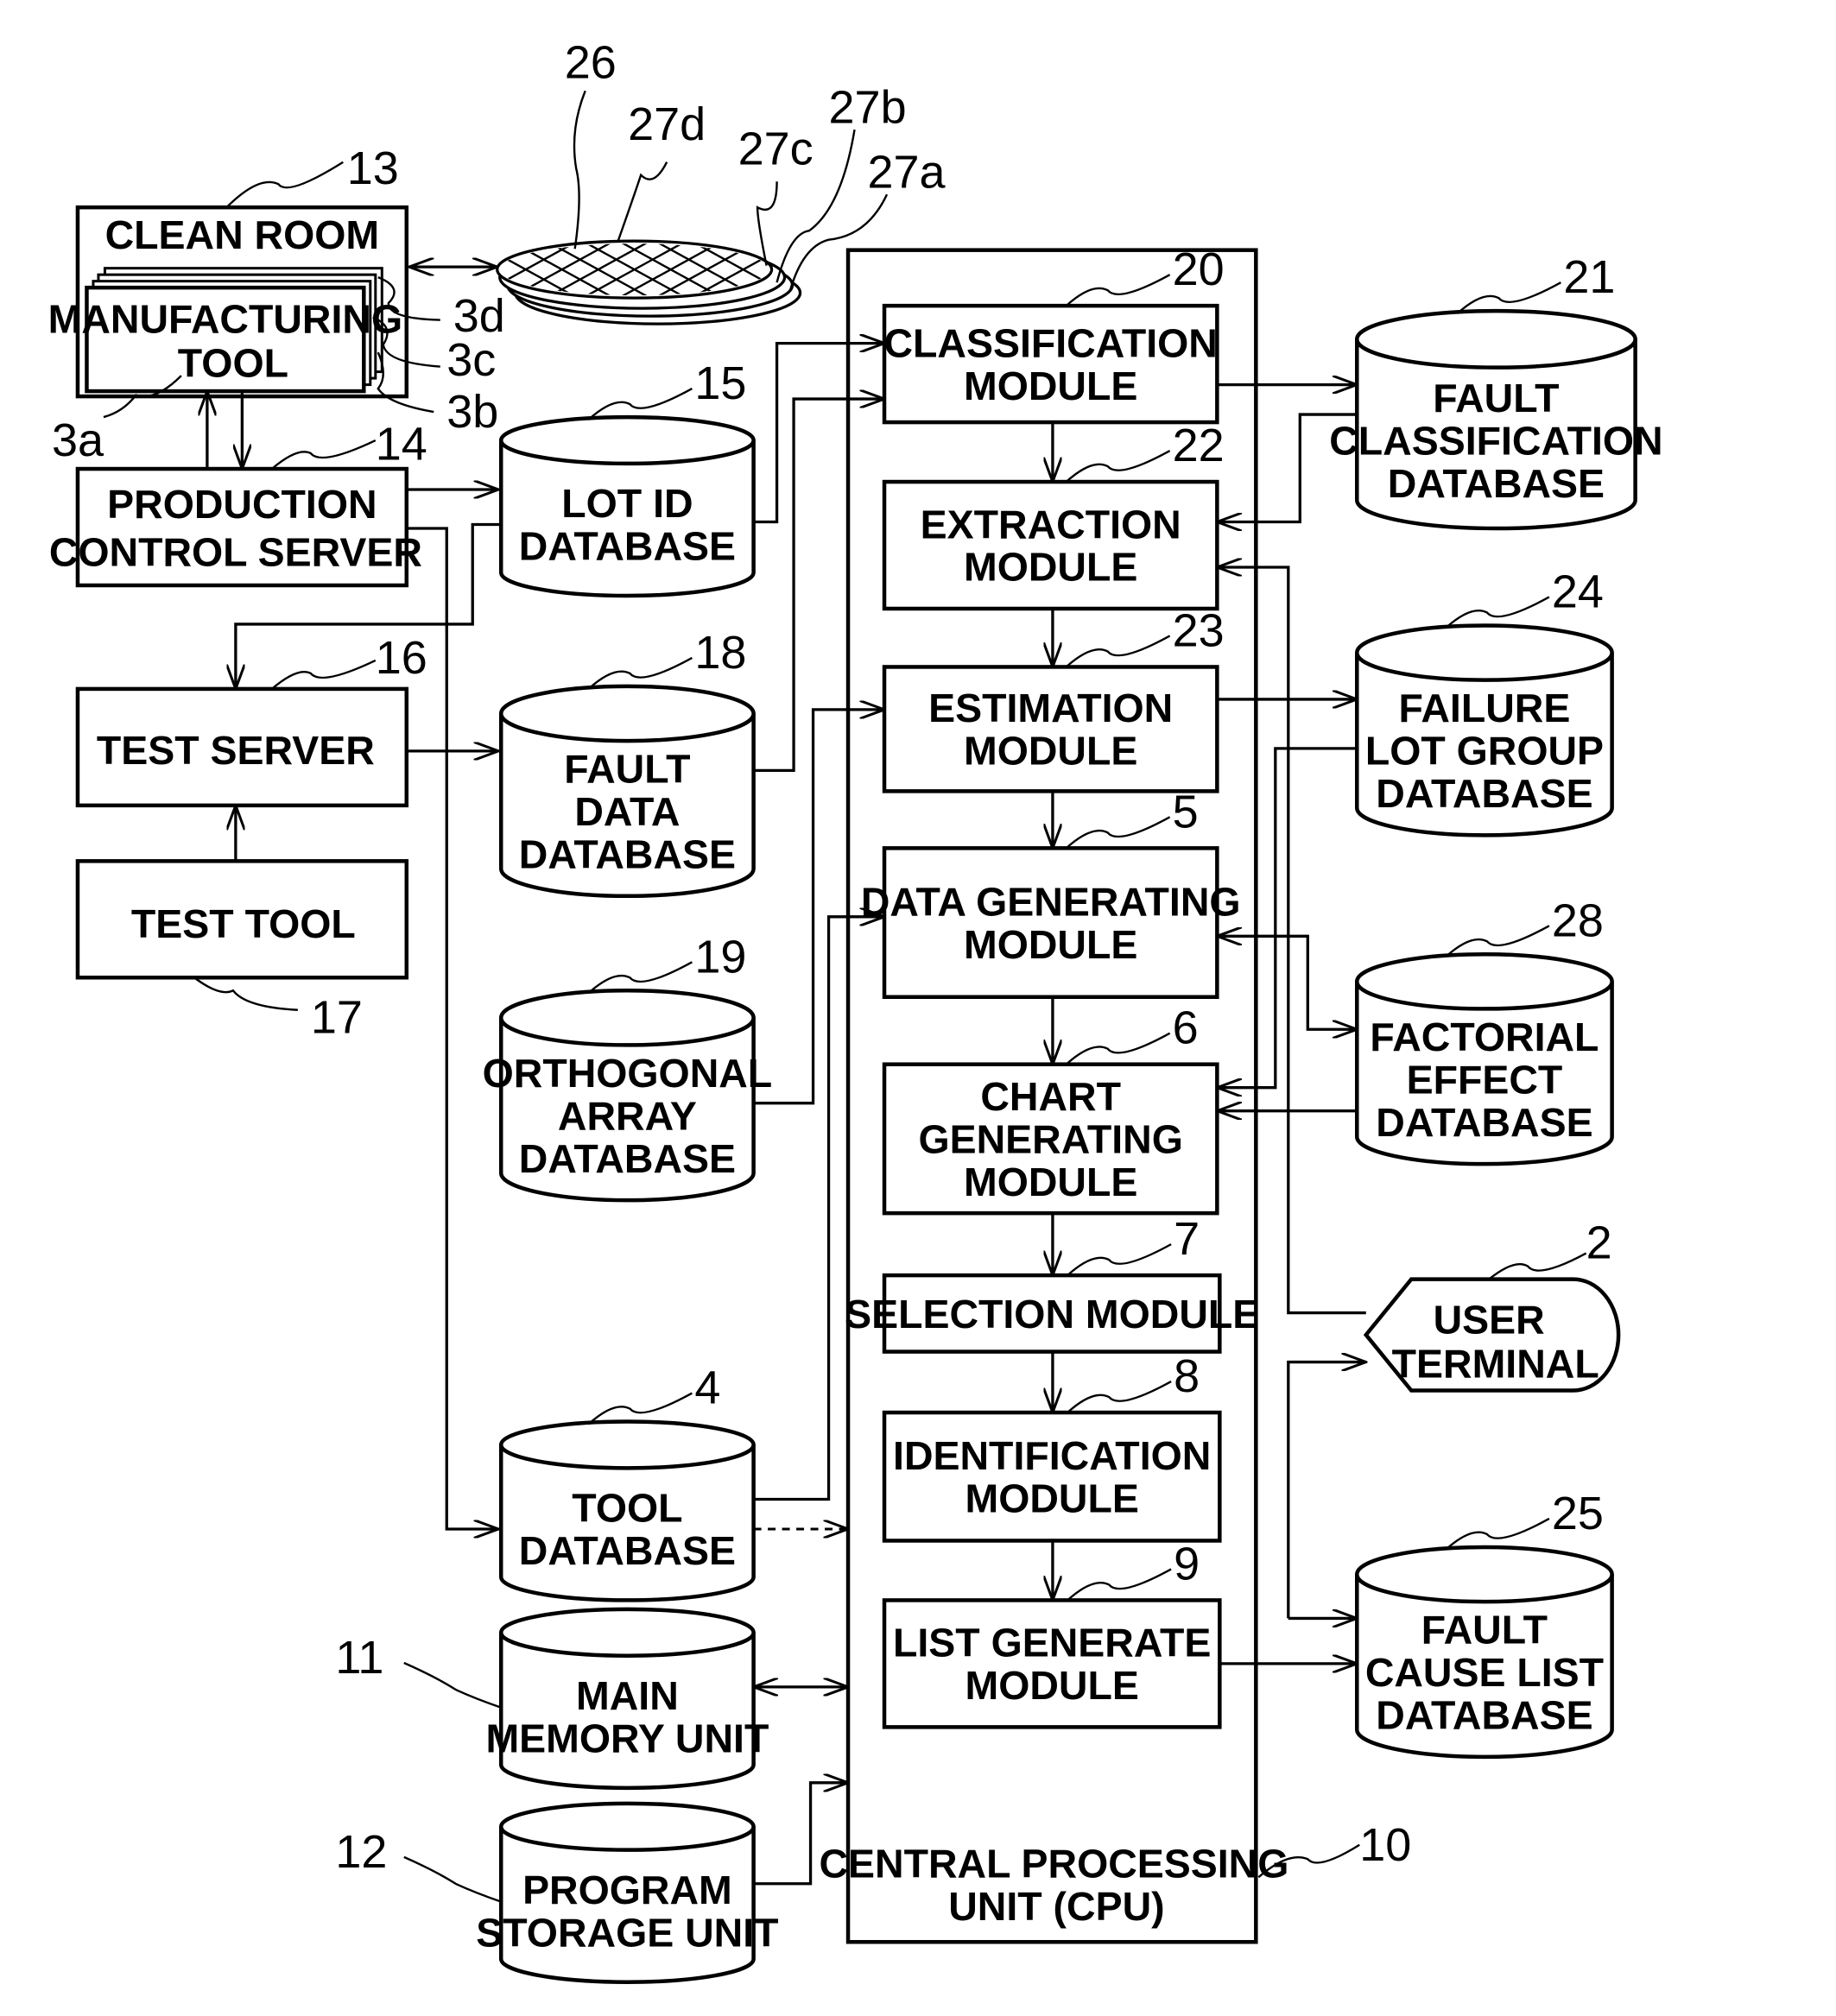 The image size is (1836, 2016). I want to click on fault-data-db-label-1: FAULT, so click(627, 769).